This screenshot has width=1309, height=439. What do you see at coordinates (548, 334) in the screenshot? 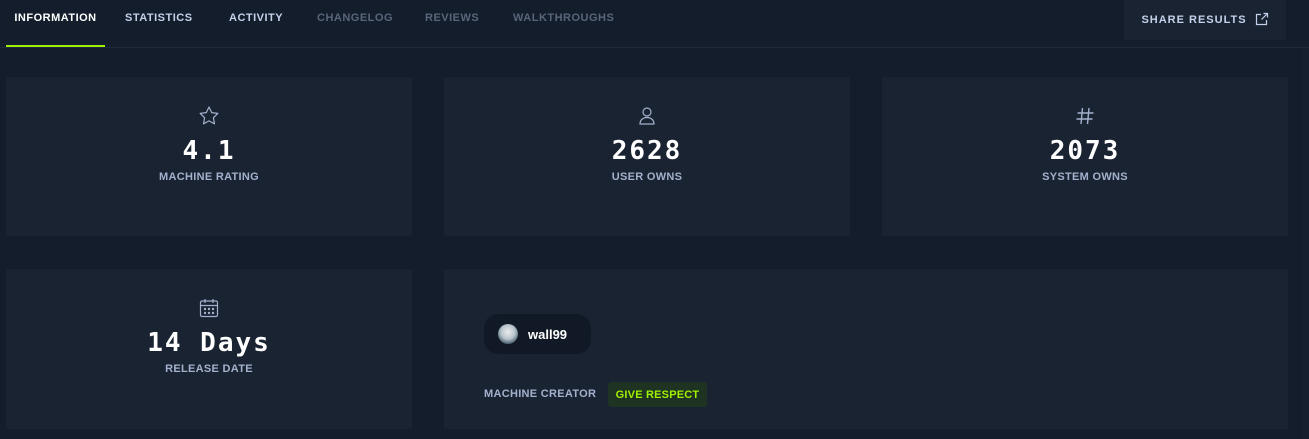
I see `creator-name: wall99` at bounding box center [548, 334].